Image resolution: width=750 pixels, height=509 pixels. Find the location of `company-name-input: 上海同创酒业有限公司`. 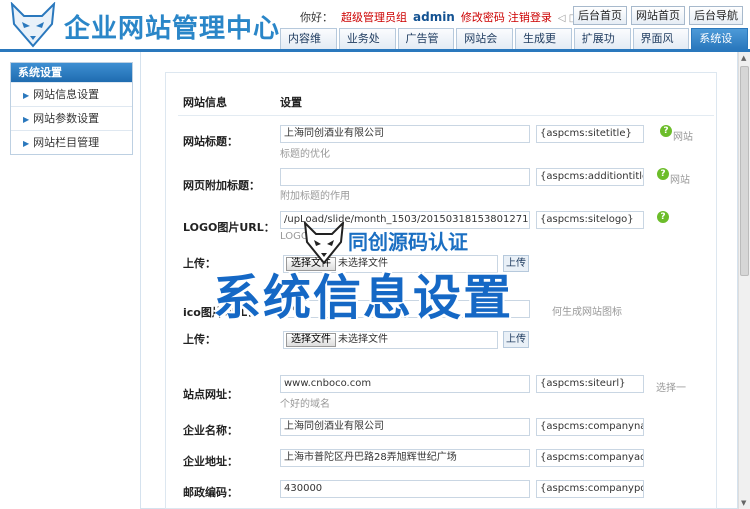

company-name-input: 上海同创酒业有限公司 is located at coordinates (405, 427).